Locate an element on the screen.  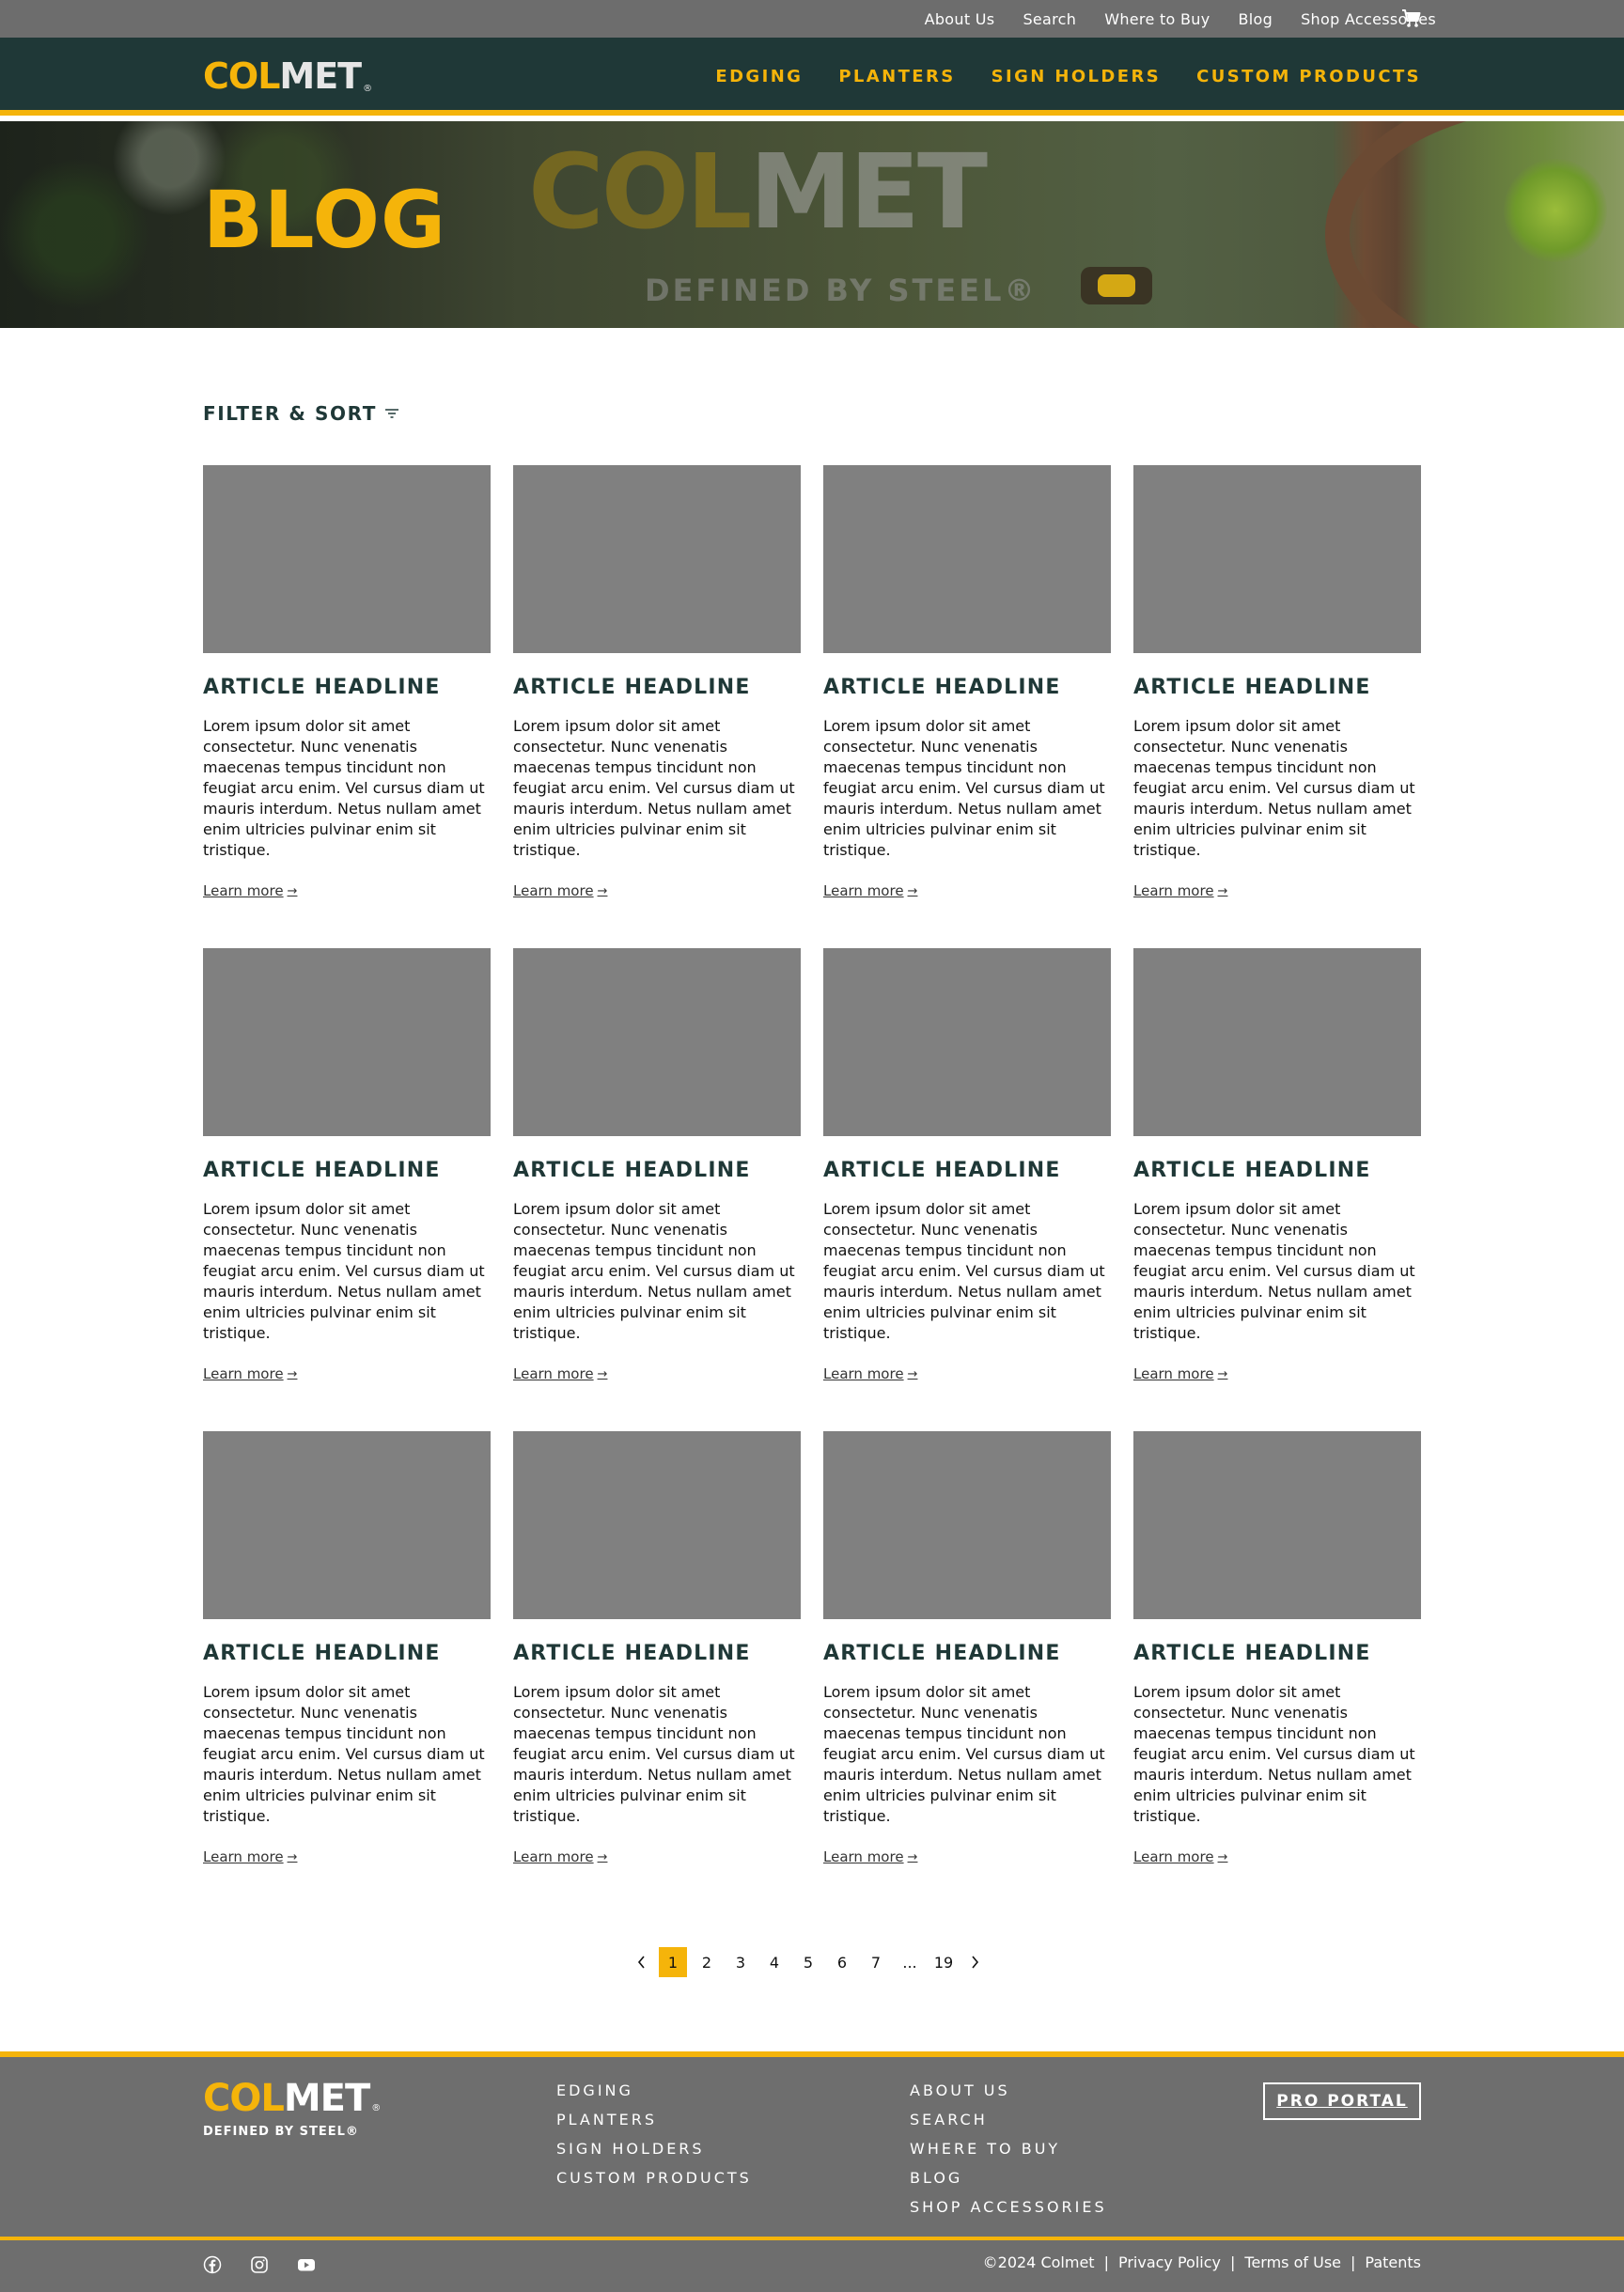
cart-icon is located at coordinates (1411, 19).